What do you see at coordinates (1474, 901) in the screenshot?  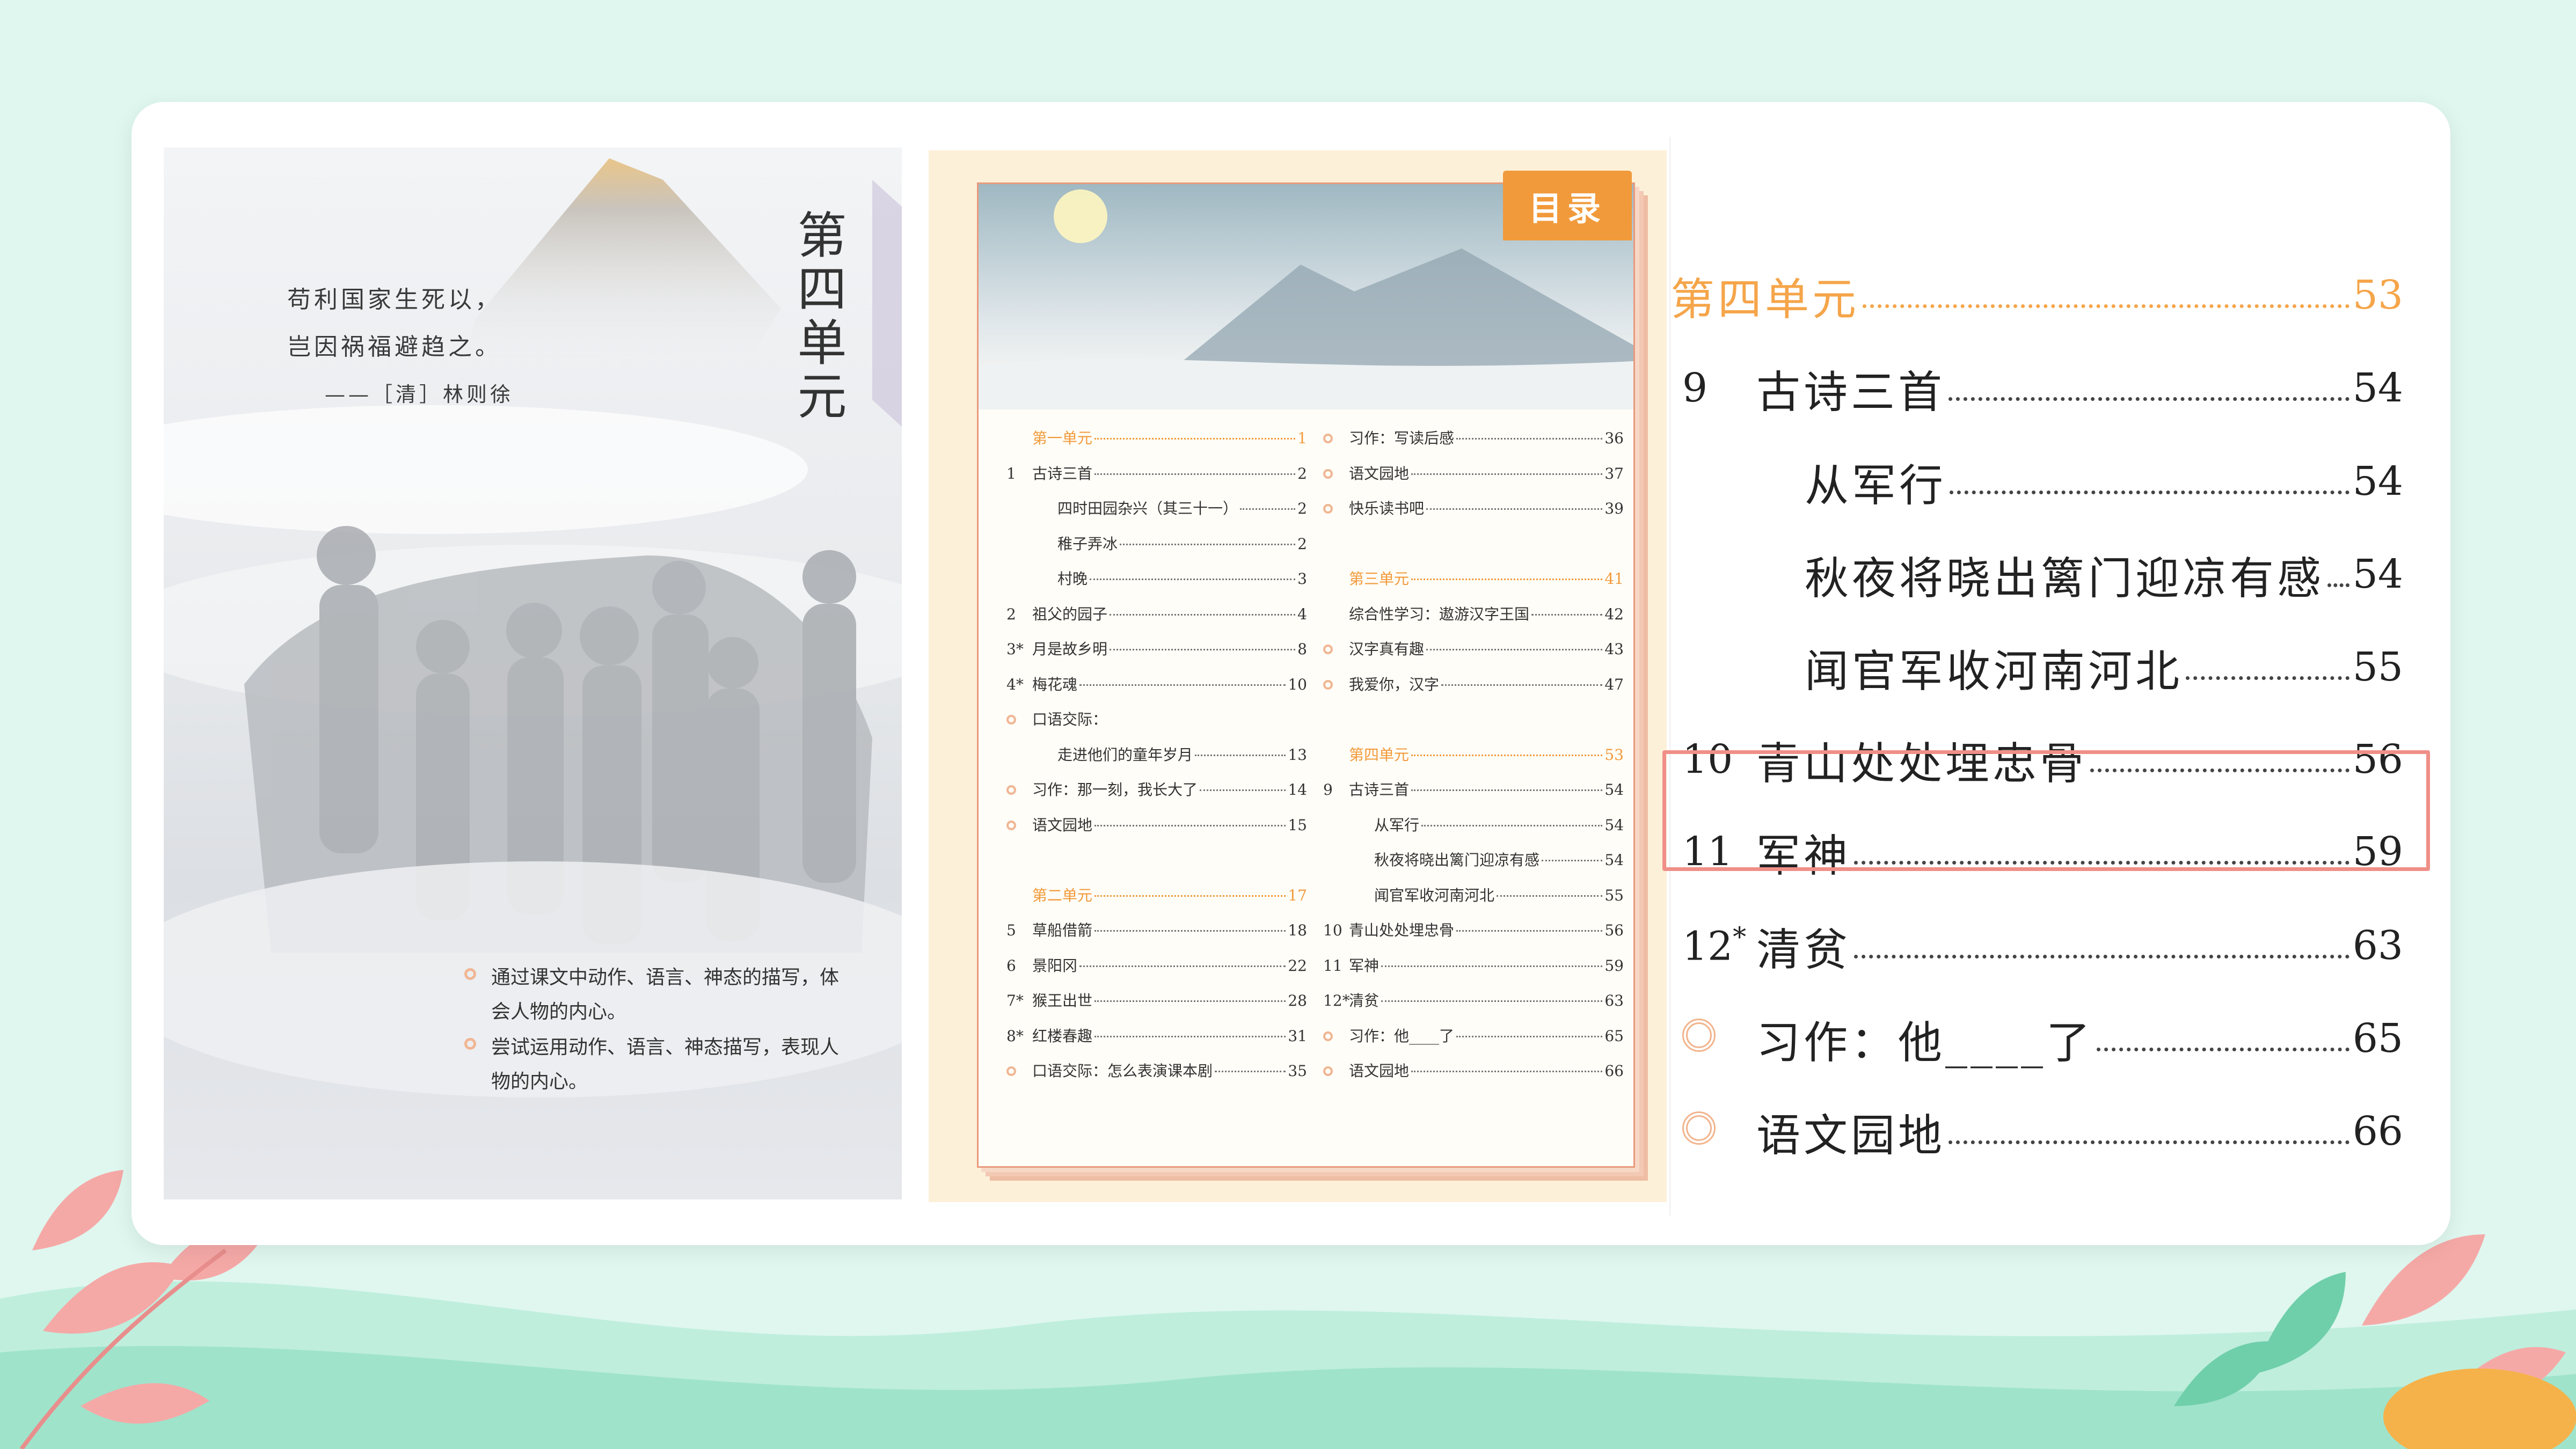 I see `contents-row: 闻官军收河南河北 55` at bounding box center [1474, 901].